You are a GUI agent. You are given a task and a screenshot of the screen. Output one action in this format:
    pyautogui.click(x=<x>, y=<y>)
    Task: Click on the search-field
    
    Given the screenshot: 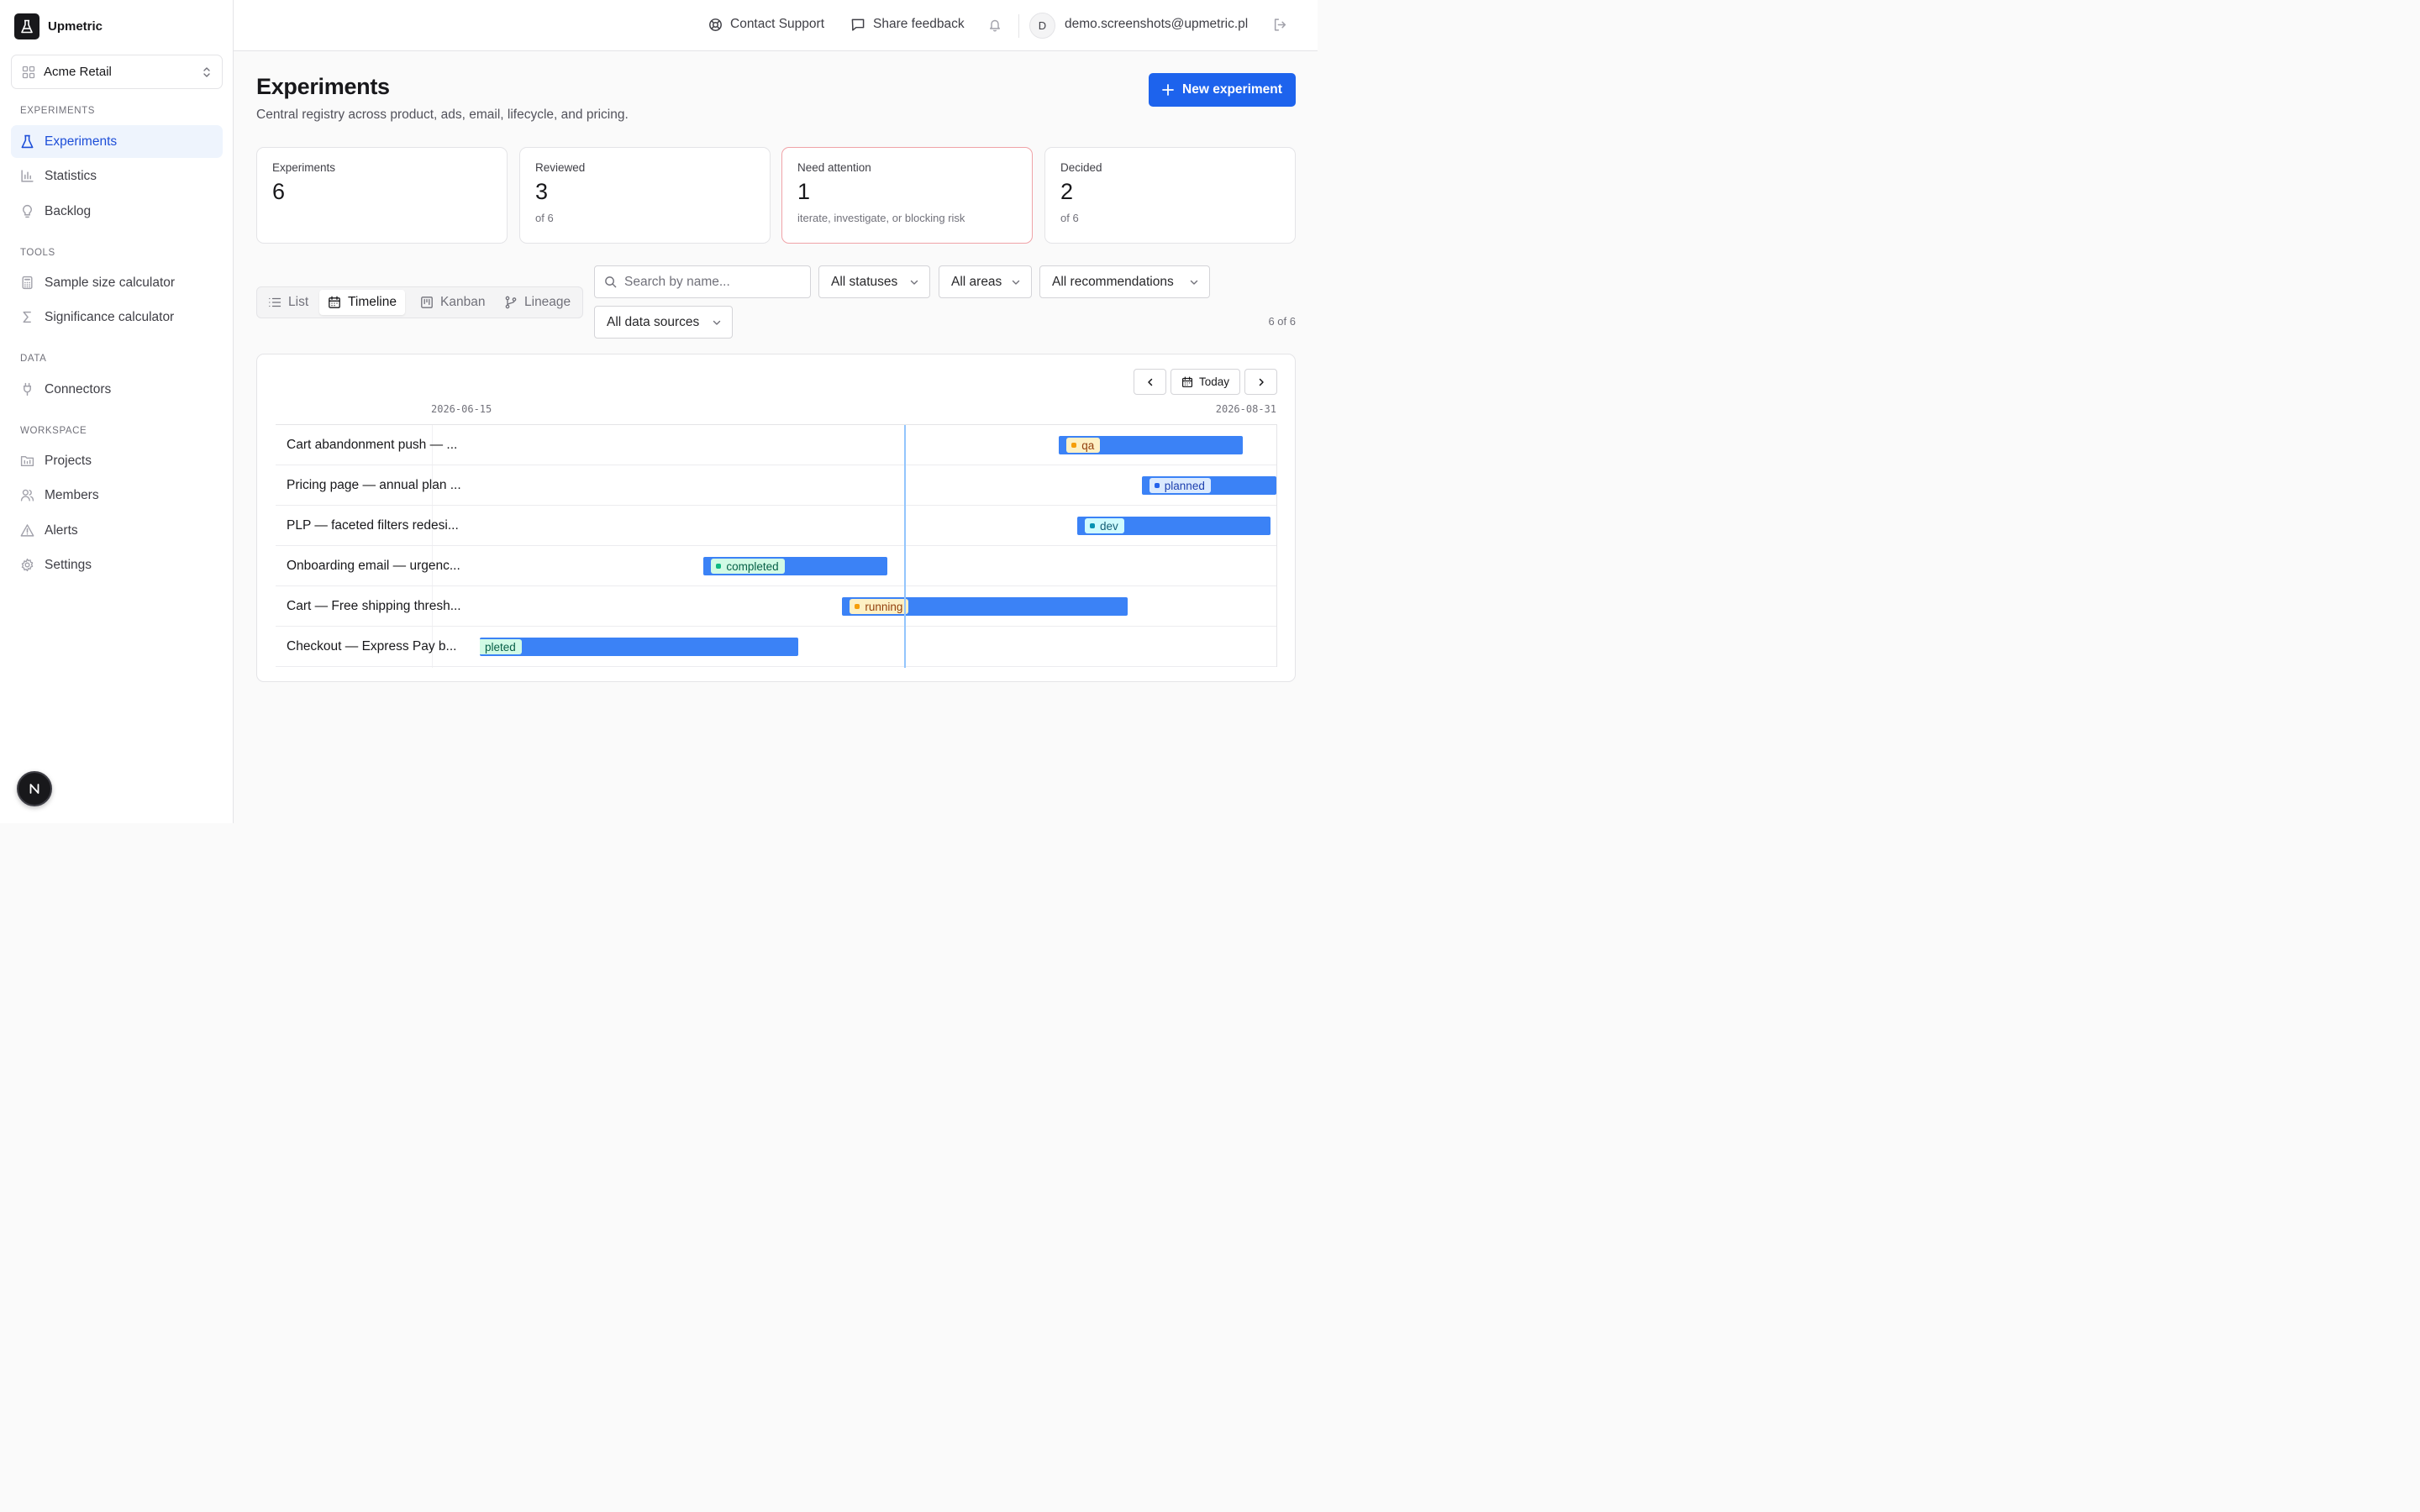 What is the action you would take?
    pyautogui.click(x=703, y=281)
    